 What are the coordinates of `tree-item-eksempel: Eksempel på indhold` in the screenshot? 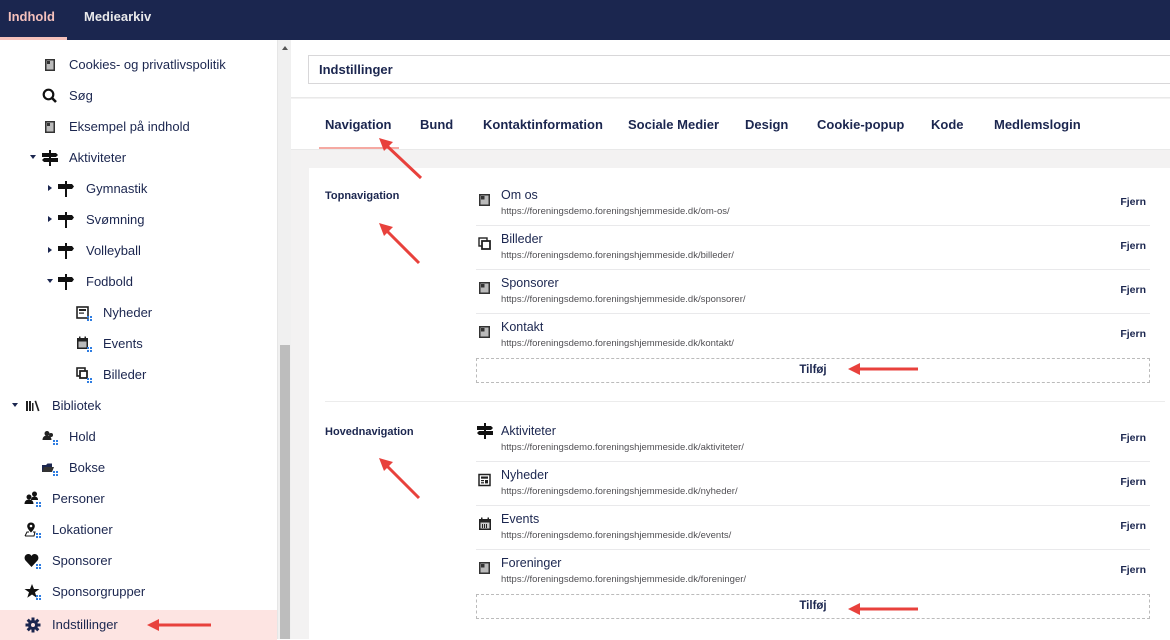 It's located at (138, 127).